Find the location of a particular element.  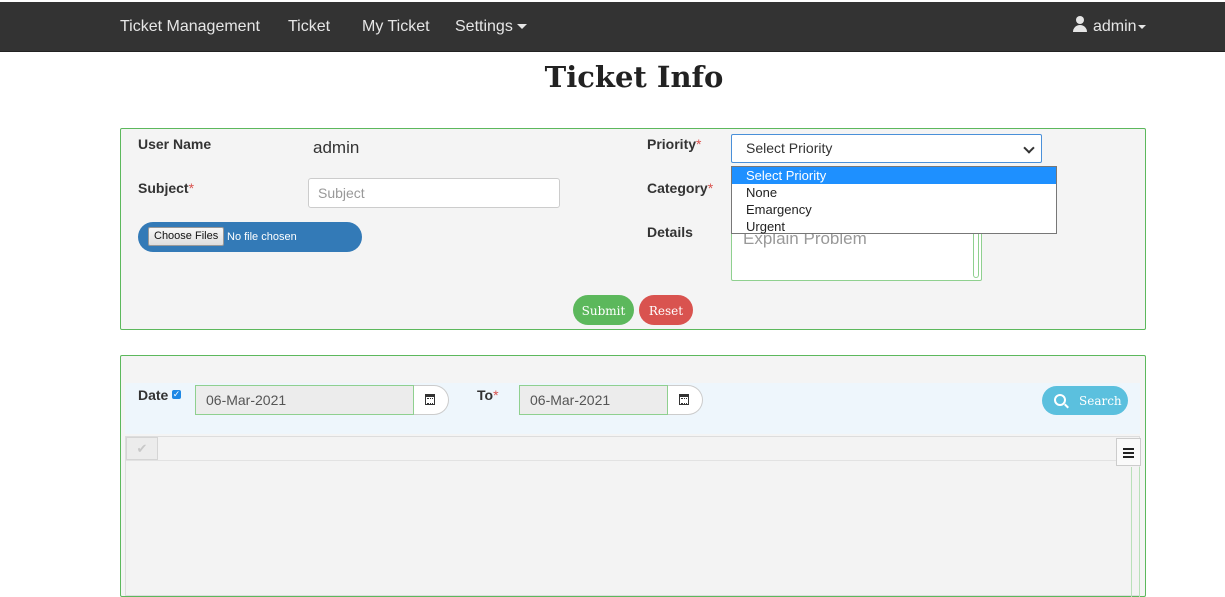

nav-settings: Settings is located at coordinates (491, 26).